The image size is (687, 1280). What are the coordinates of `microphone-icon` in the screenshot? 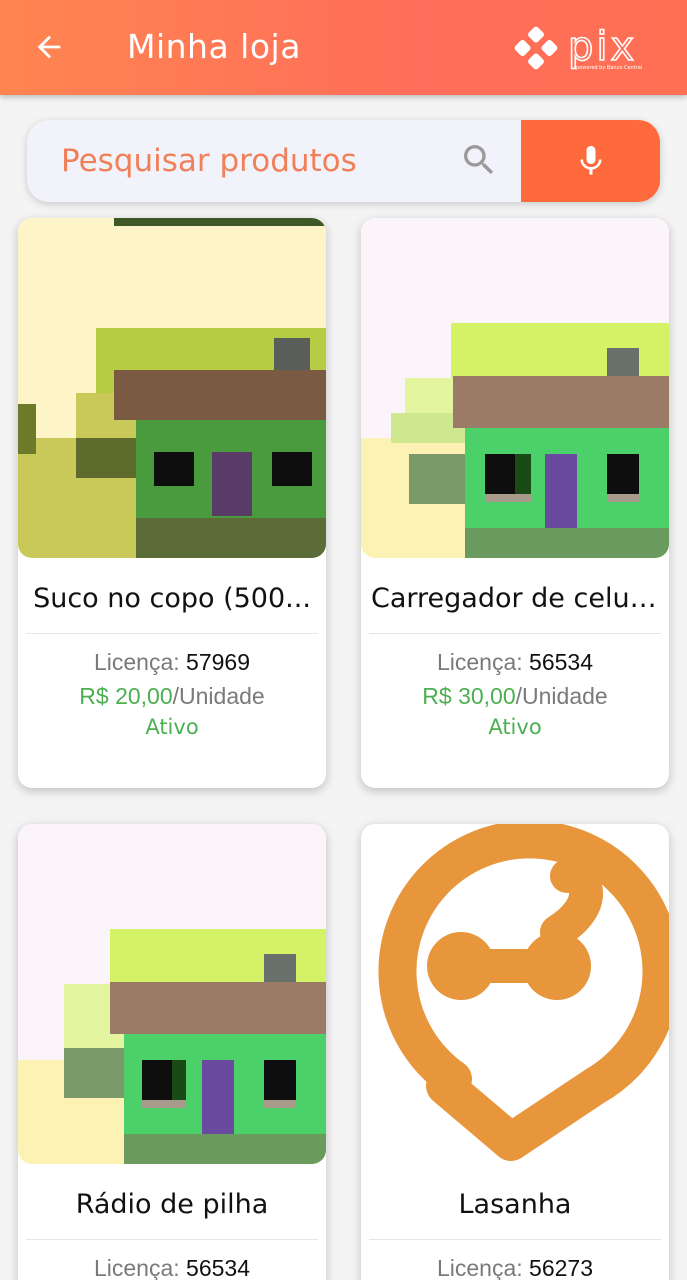 It's located at (590, 160).